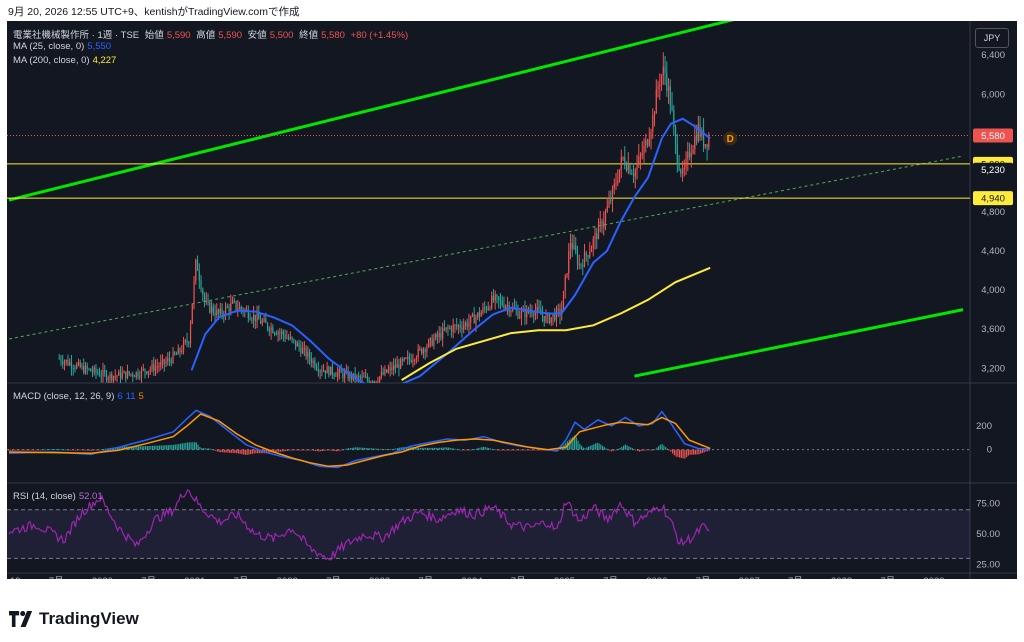  I want to click on time-axis-label: 2028, so click(841, 577).